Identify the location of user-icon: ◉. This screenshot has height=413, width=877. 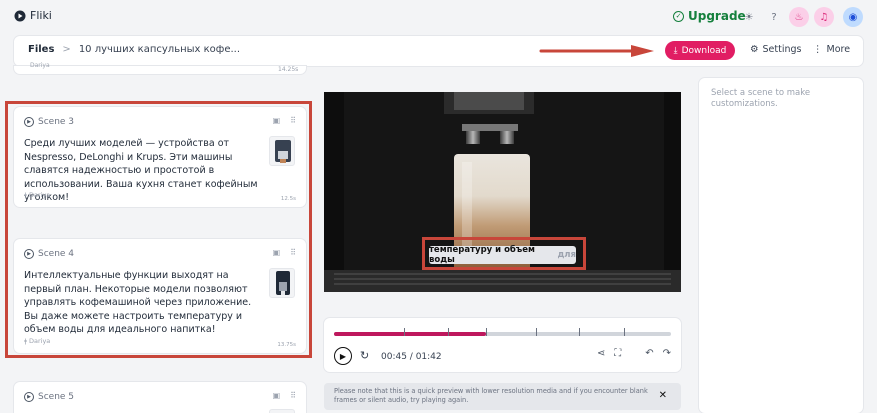
(853, 17).